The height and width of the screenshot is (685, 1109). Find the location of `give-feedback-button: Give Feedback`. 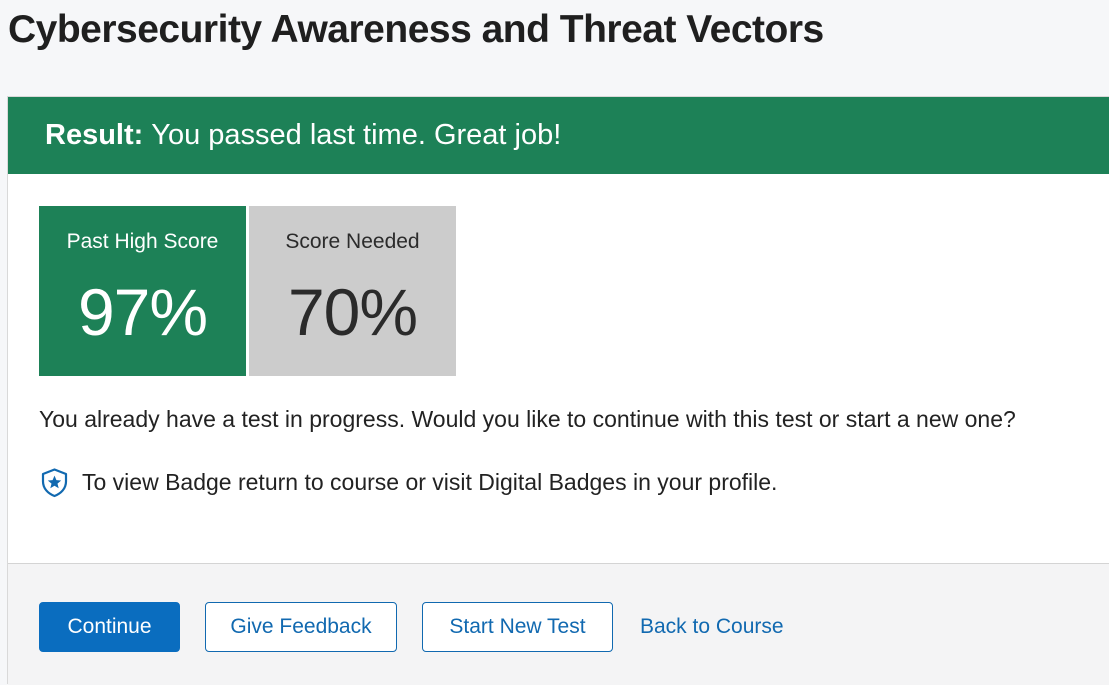

give-feedback-button: Give Feedback is located at coordinates (301, 627).